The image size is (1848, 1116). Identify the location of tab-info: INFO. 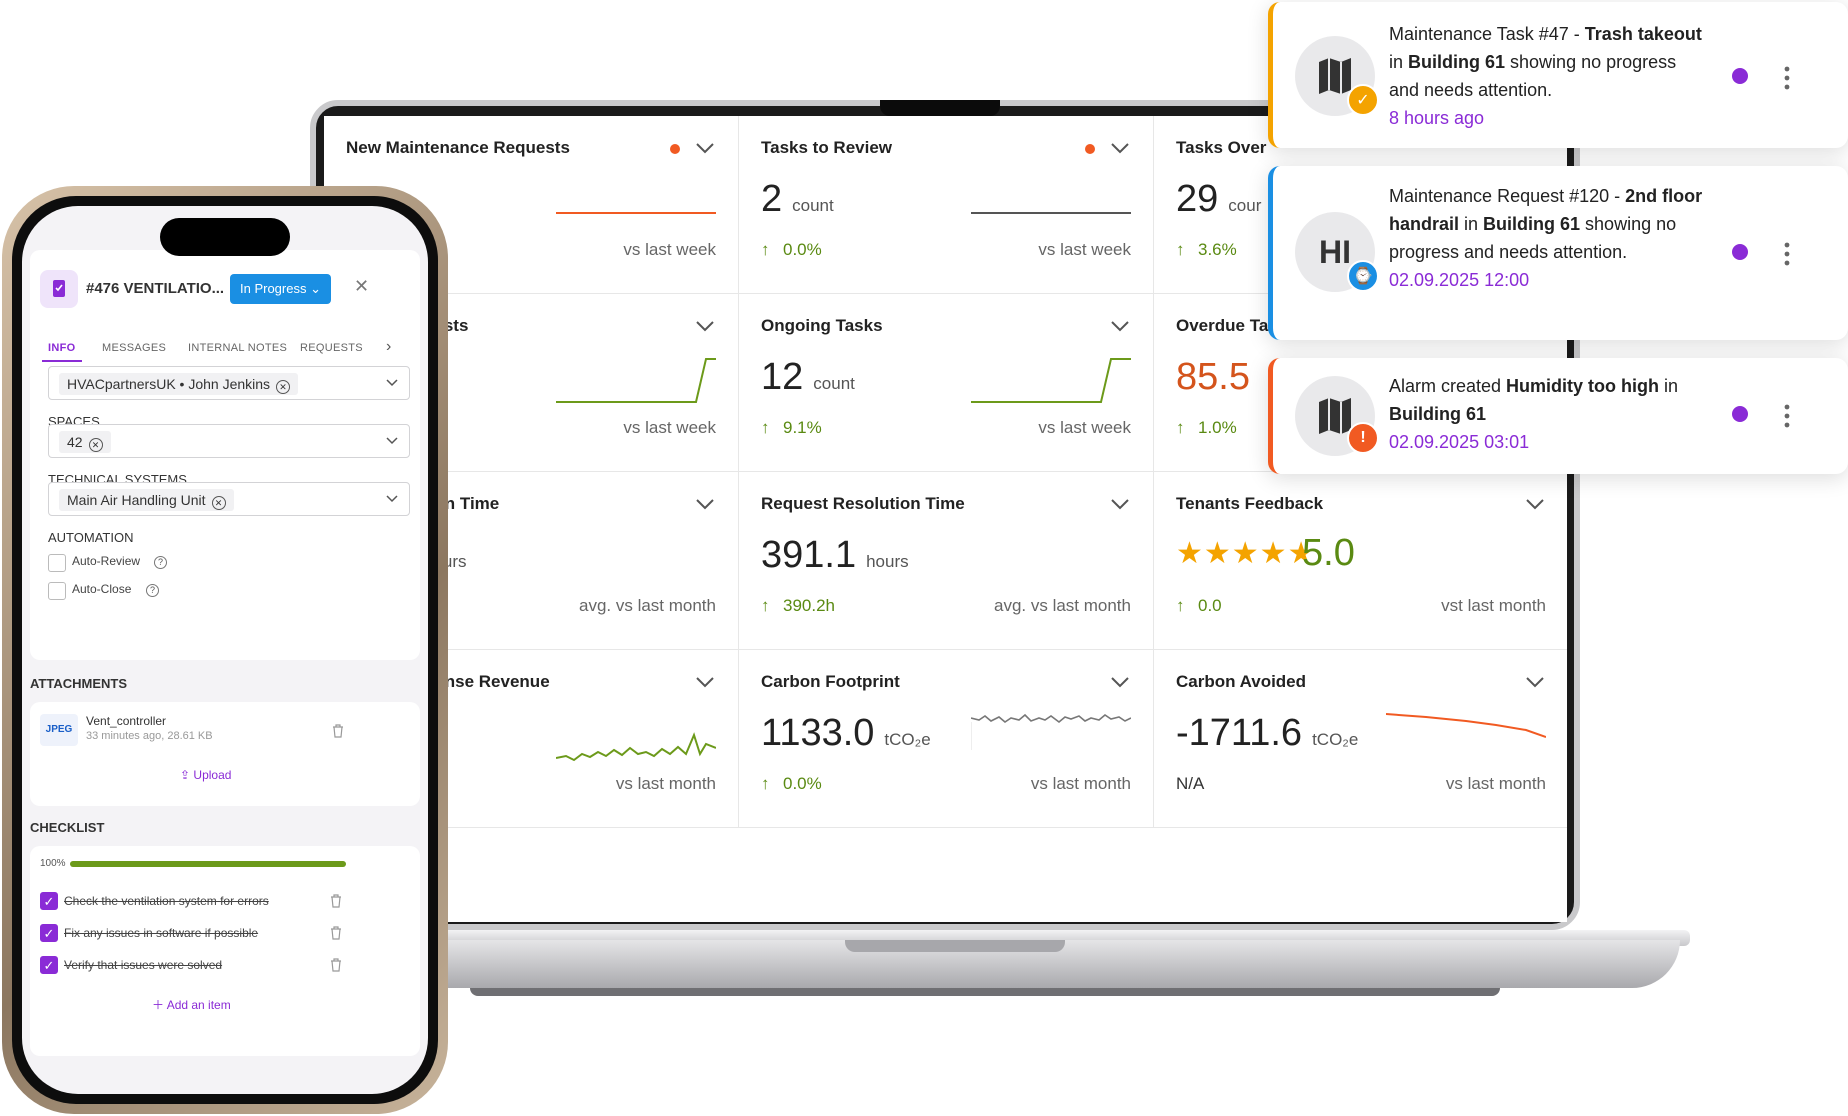
(61, 348).